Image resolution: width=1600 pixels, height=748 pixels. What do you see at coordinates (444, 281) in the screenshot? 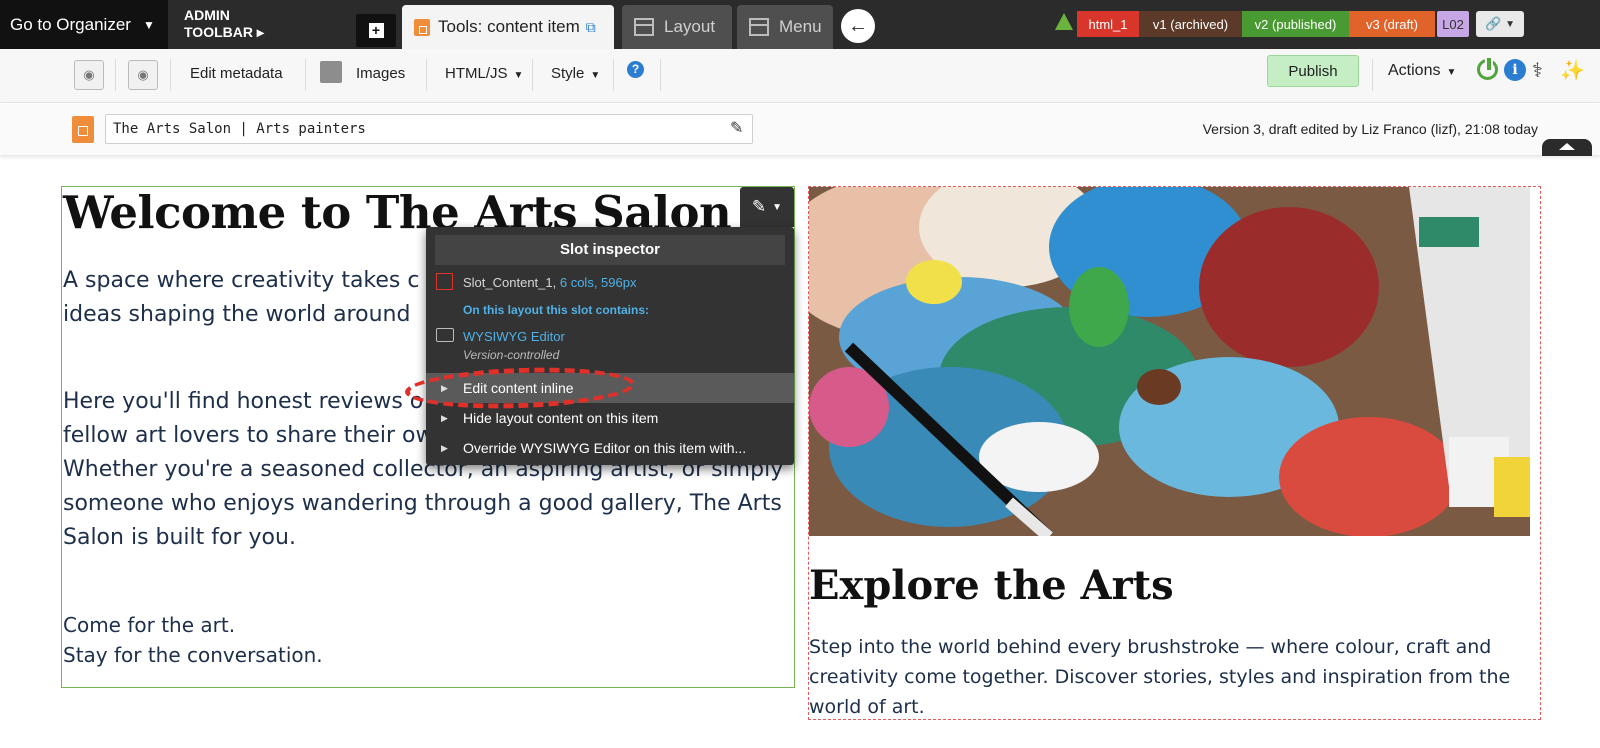
I see `slot-icon` at bounding box center [444, 281].